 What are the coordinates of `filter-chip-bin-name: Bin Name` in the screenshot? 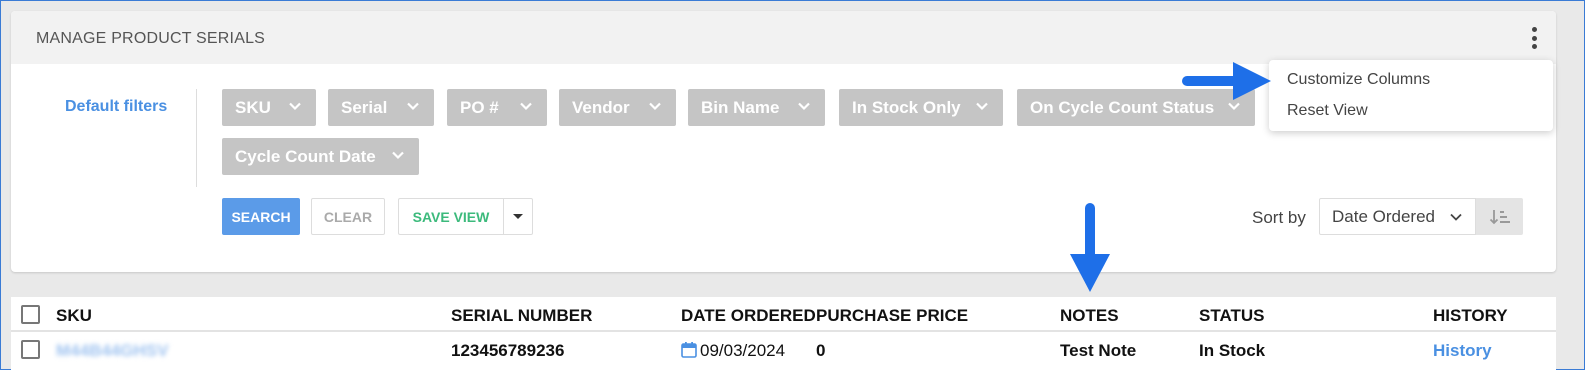 It's located at (756, 107).